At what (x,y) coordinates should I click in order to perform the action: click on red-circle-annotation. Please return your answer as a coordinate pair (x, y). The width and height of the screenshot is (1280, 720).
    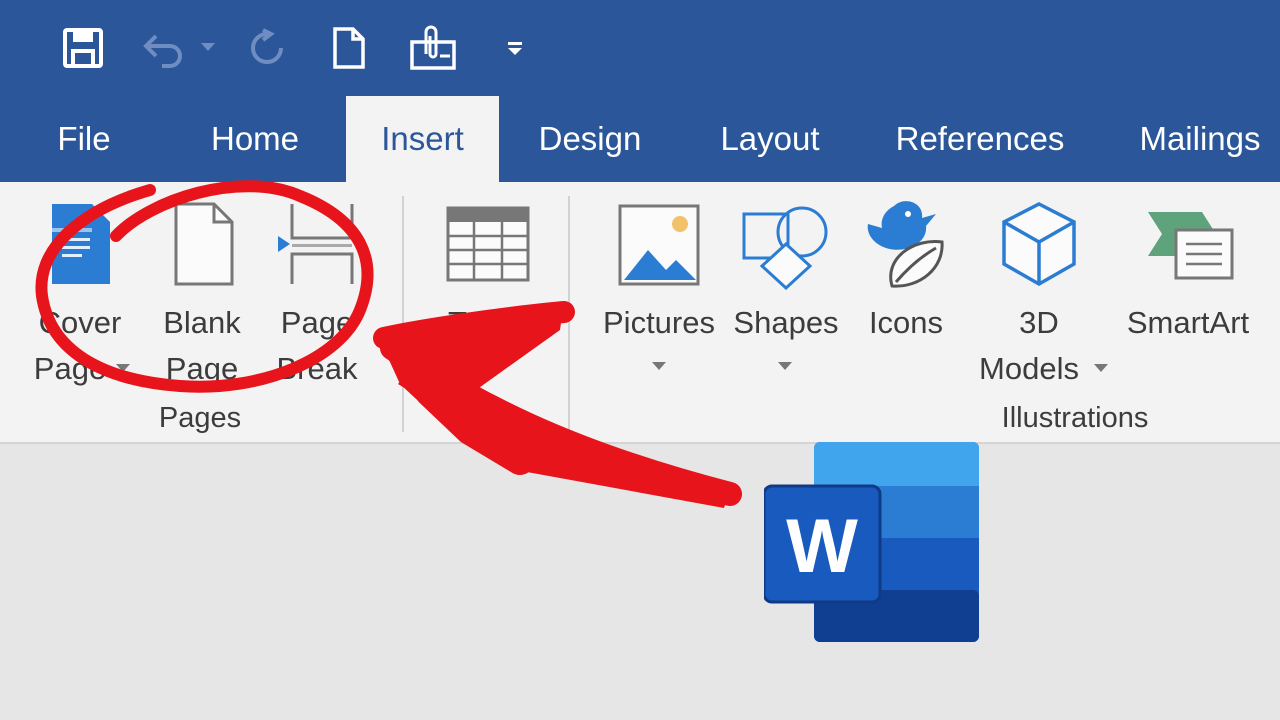
    Looking at the image, I should click on (204, 286).